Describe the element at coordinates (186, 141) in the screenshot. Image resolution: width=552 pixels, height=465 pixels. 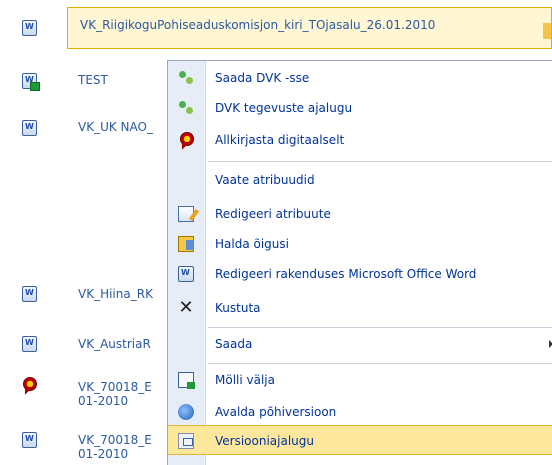
I see `signature-seal-icon` at that location.